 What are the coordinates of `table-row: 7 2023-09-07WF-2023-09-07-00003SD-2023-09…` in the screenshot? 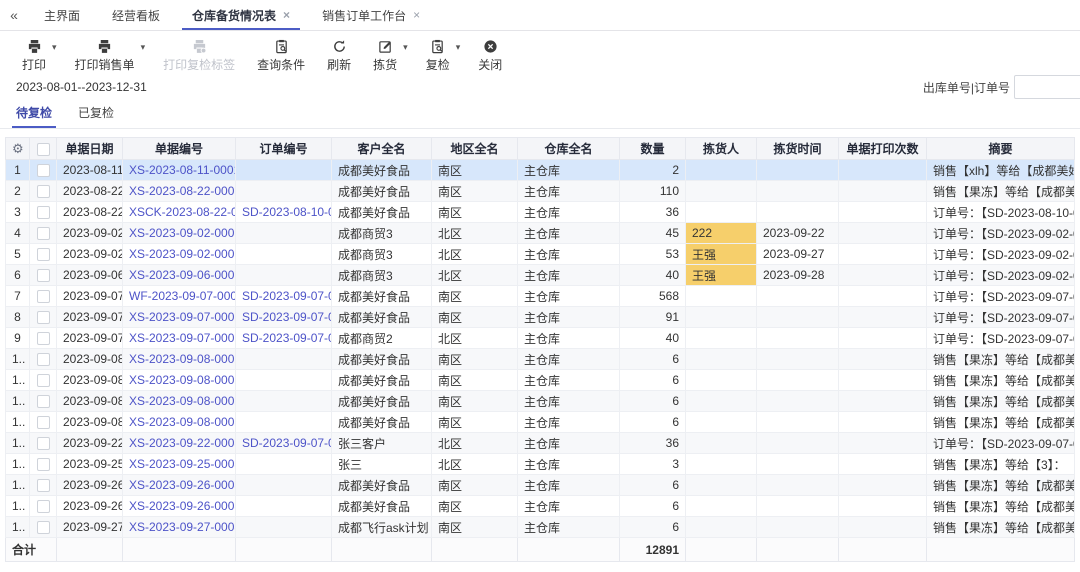 It's located at (540, 296).